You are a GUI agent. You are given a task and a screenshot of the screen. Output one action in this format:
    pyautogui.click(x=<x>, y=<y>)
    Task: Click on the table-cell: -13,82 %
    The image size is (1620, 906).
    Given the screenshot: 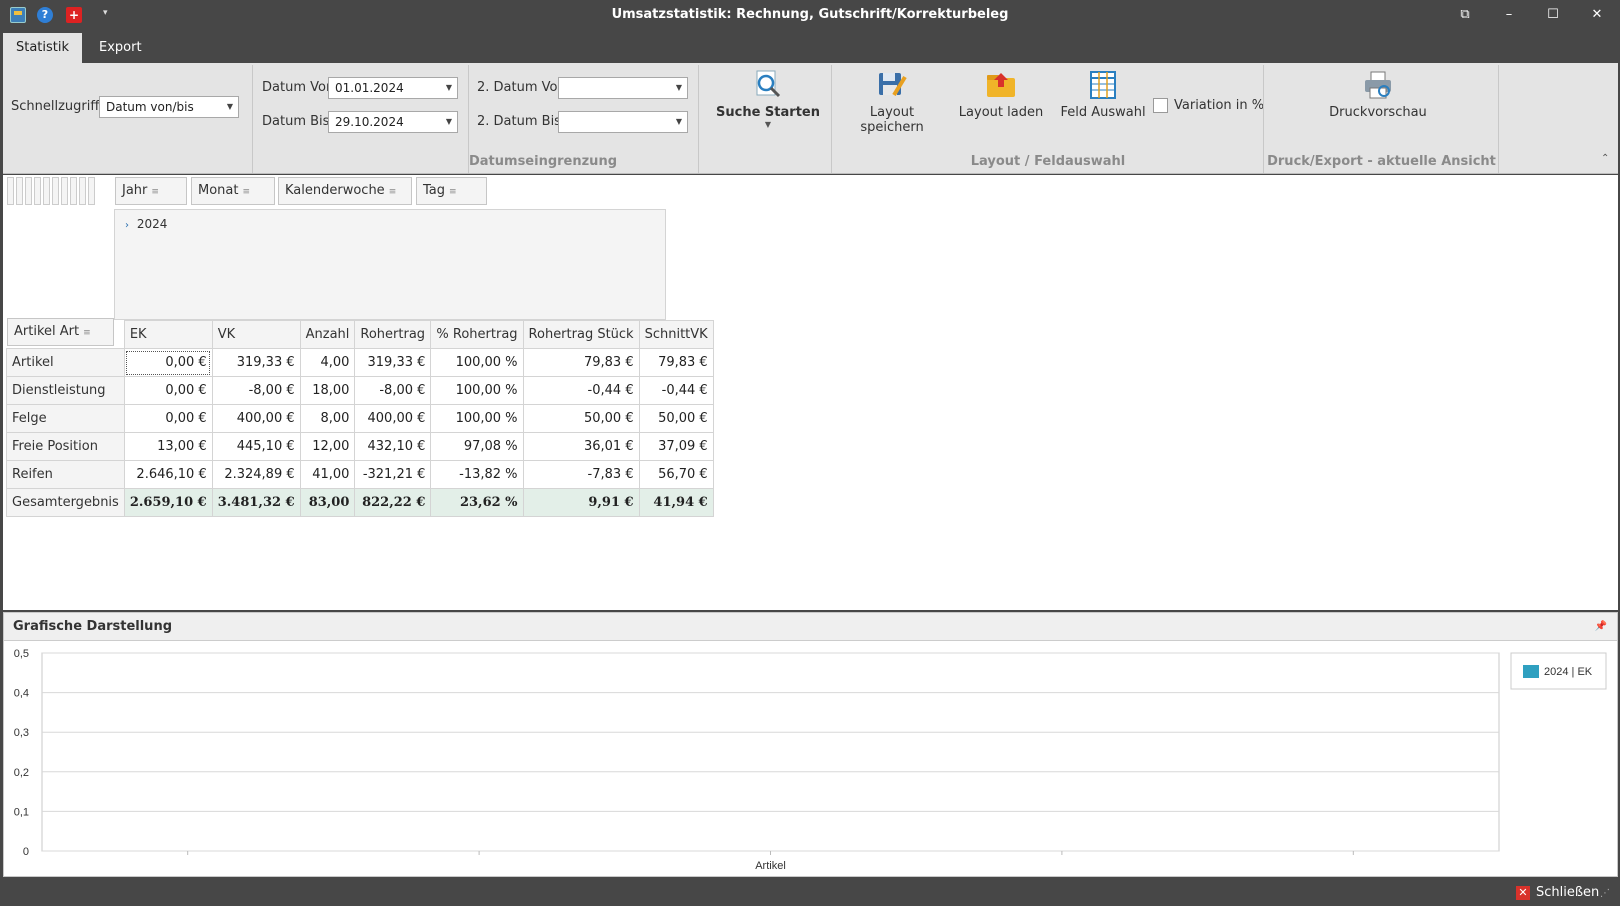 What is the action you would take?
    pyautogui.click(x=477, y=474)
    